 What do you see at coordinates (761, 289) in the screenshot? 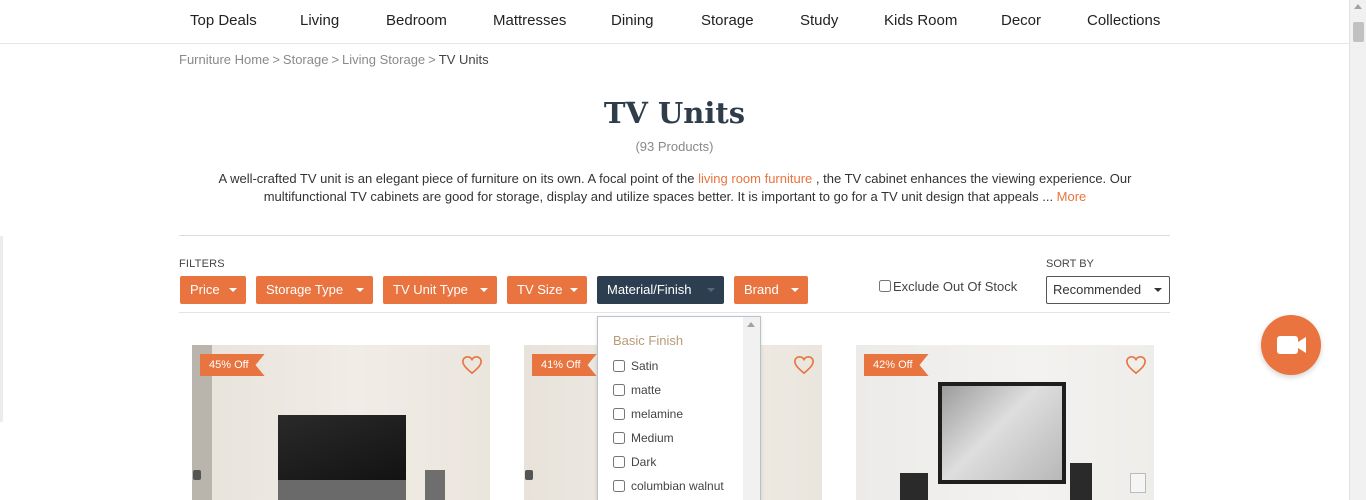
I see `filter-label: Brand` at bounding box center [761, 289].